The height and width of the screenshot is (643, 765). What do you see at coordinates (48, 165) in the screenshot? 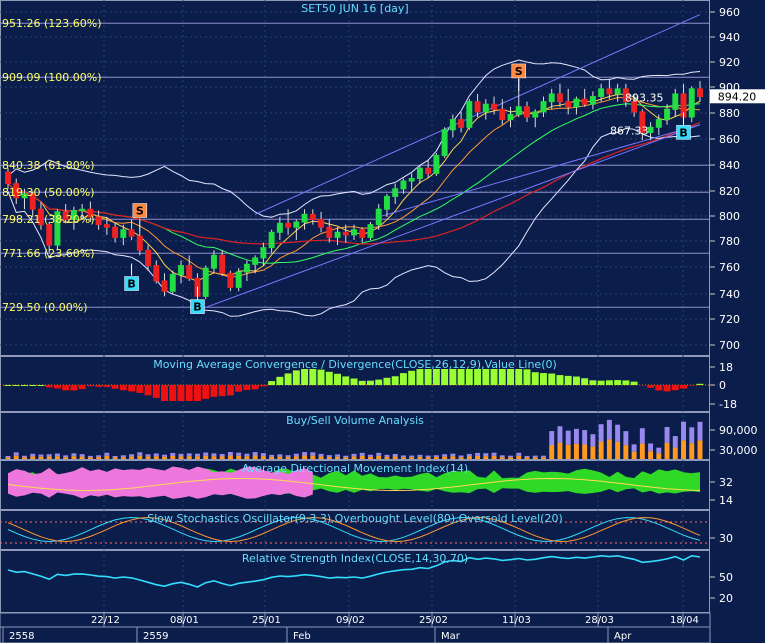
I see `fib-level-label: 840.38 (61.80%)` at bounding box center [48, 165].